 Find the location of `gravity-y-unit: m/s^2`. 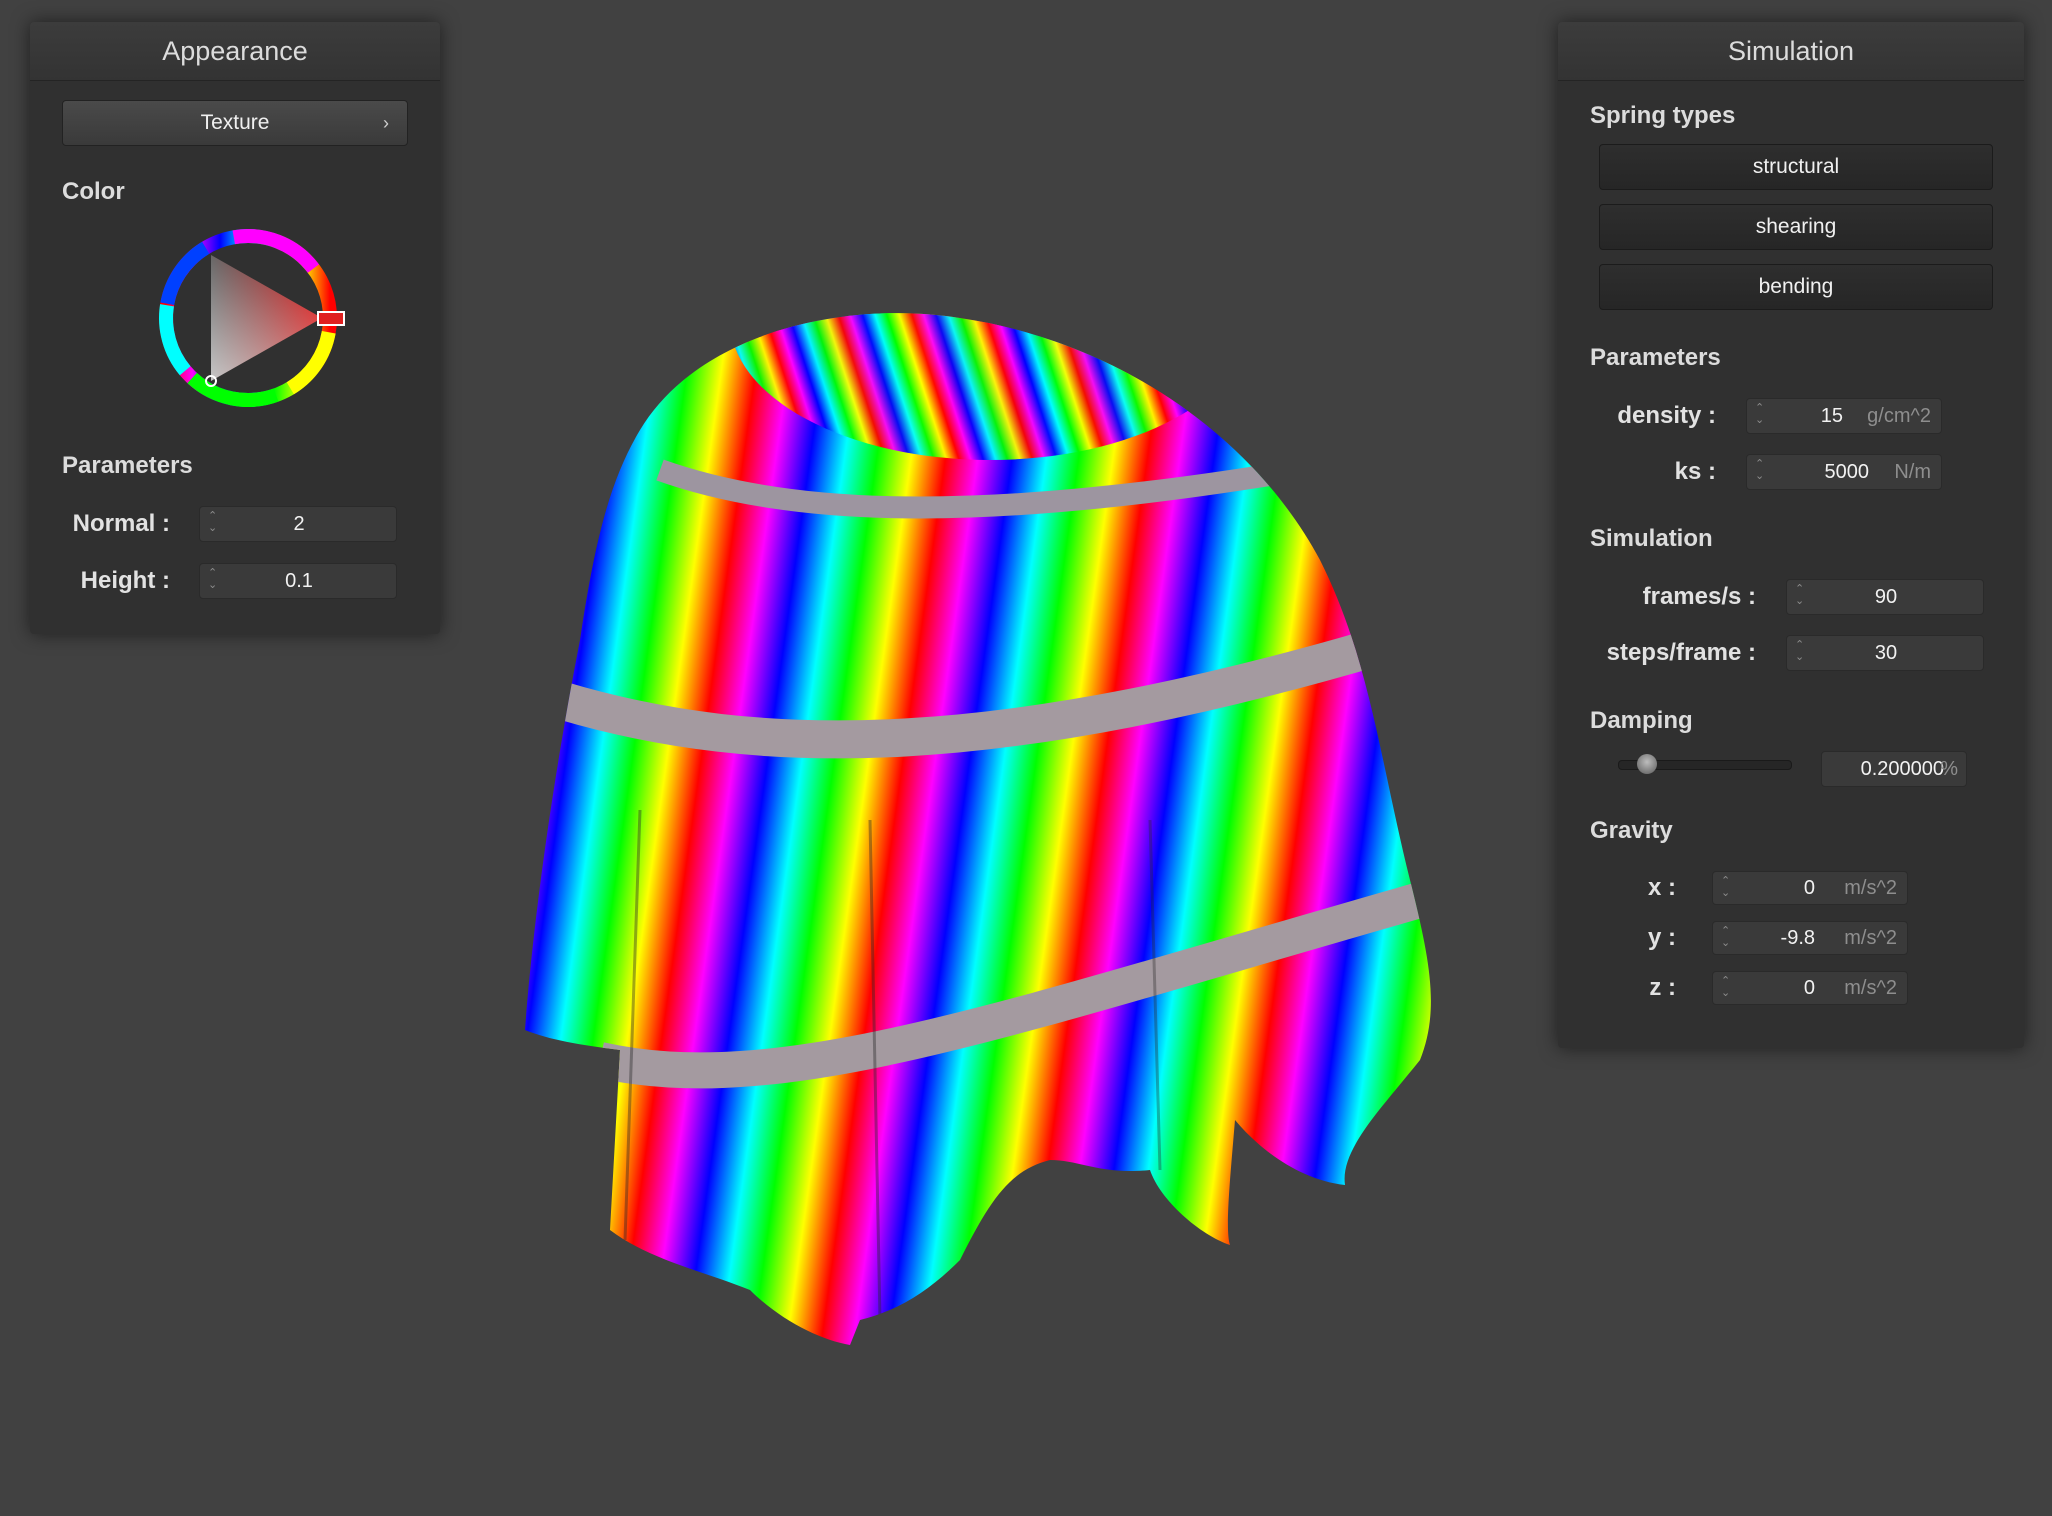

gravity-y-unit: m/s^2 is located at coordinates (1870, 938).